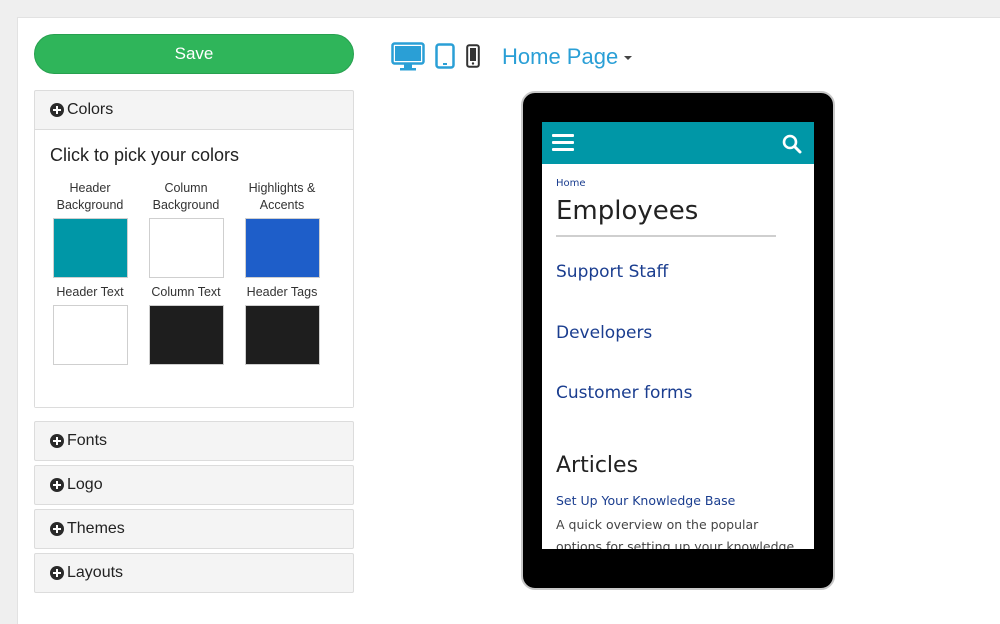 This screenshot has width=1000, height=624. Describe the element at coordinates (90, 196) in the screenshot. I see `swatch-label-header-background: Header Background` at that location.